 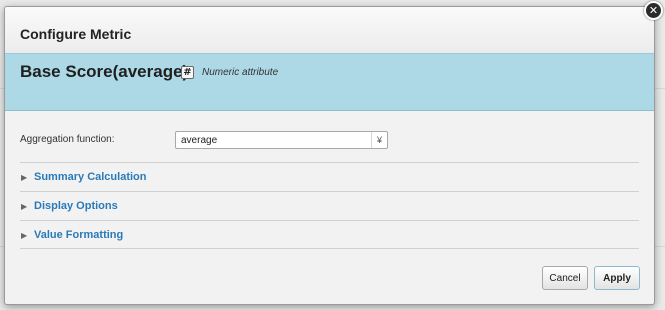 What do you see at coordinates (90, 177) in the screenshot?
I see `section-label: Summary Calculation` at bounding box center [90, 177].